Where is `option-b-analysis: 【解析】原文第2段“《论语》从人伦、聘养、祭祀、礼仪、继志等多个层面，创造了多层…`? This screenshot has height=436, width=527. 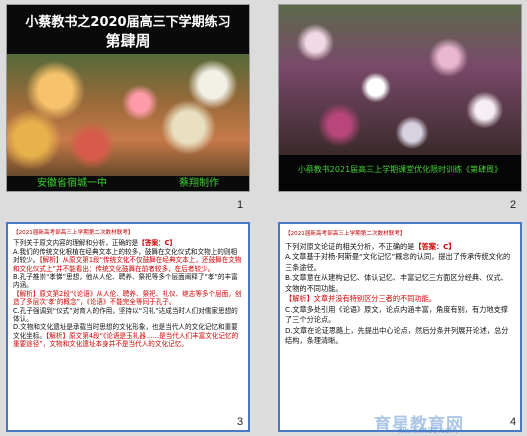
option-b-analysis: 【解析】原文第2段“《论语》从人伦、聘养、祭祀、礼仪、继志等多个层面，创造了多层… is located at coordinates (127, 298).